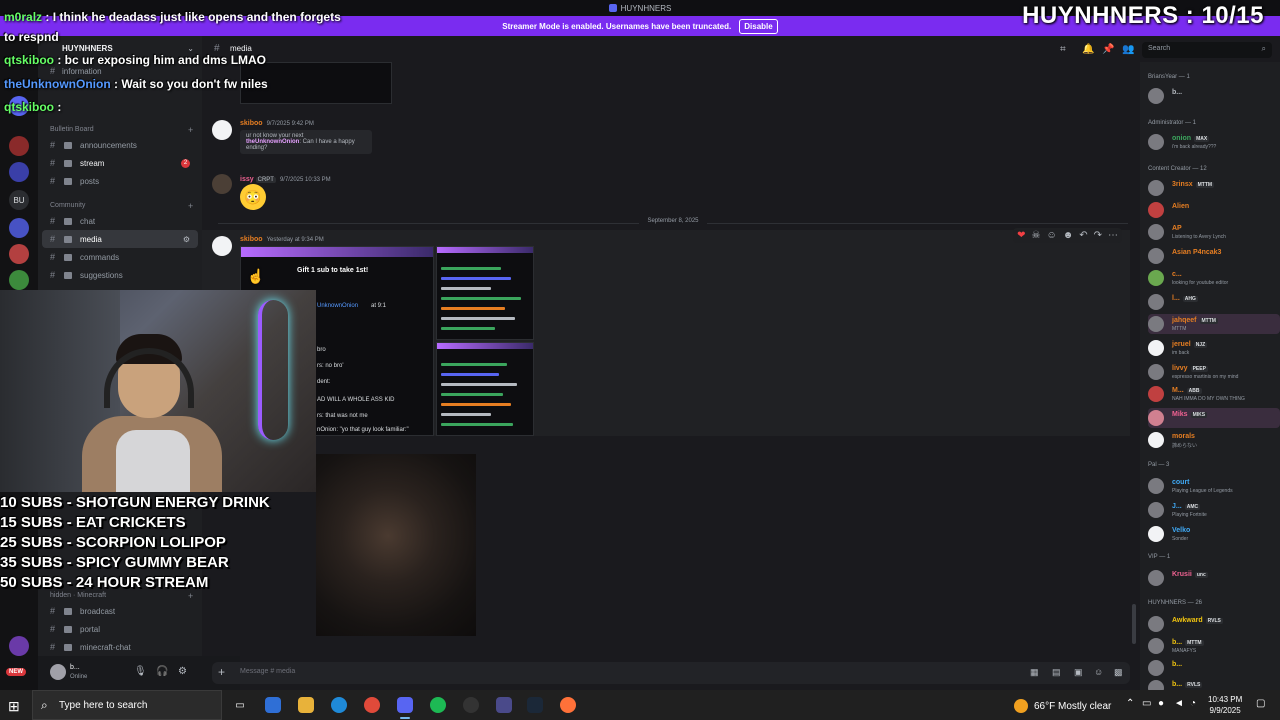  Describe the element at coordinates (504, 705) in the screenshot. I see `app-icon` at that location.